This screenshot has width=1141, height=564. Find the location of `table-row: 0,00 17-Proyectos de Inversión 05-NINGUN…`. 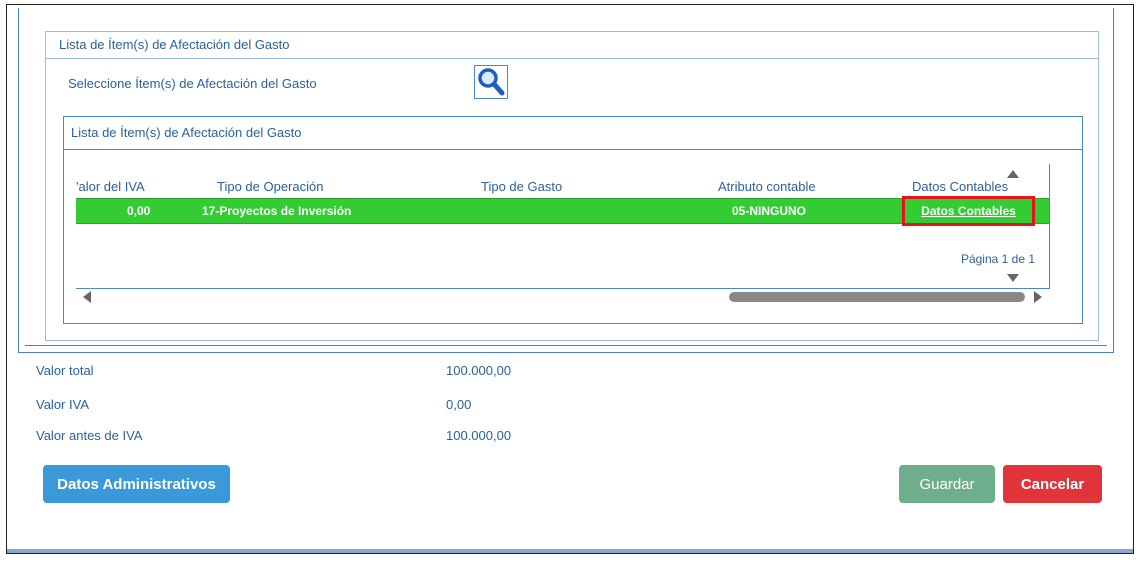

table-row: 0,00 17-Proyectos de Inversión 05-NINGUN… is located at coordinates (562, 211).